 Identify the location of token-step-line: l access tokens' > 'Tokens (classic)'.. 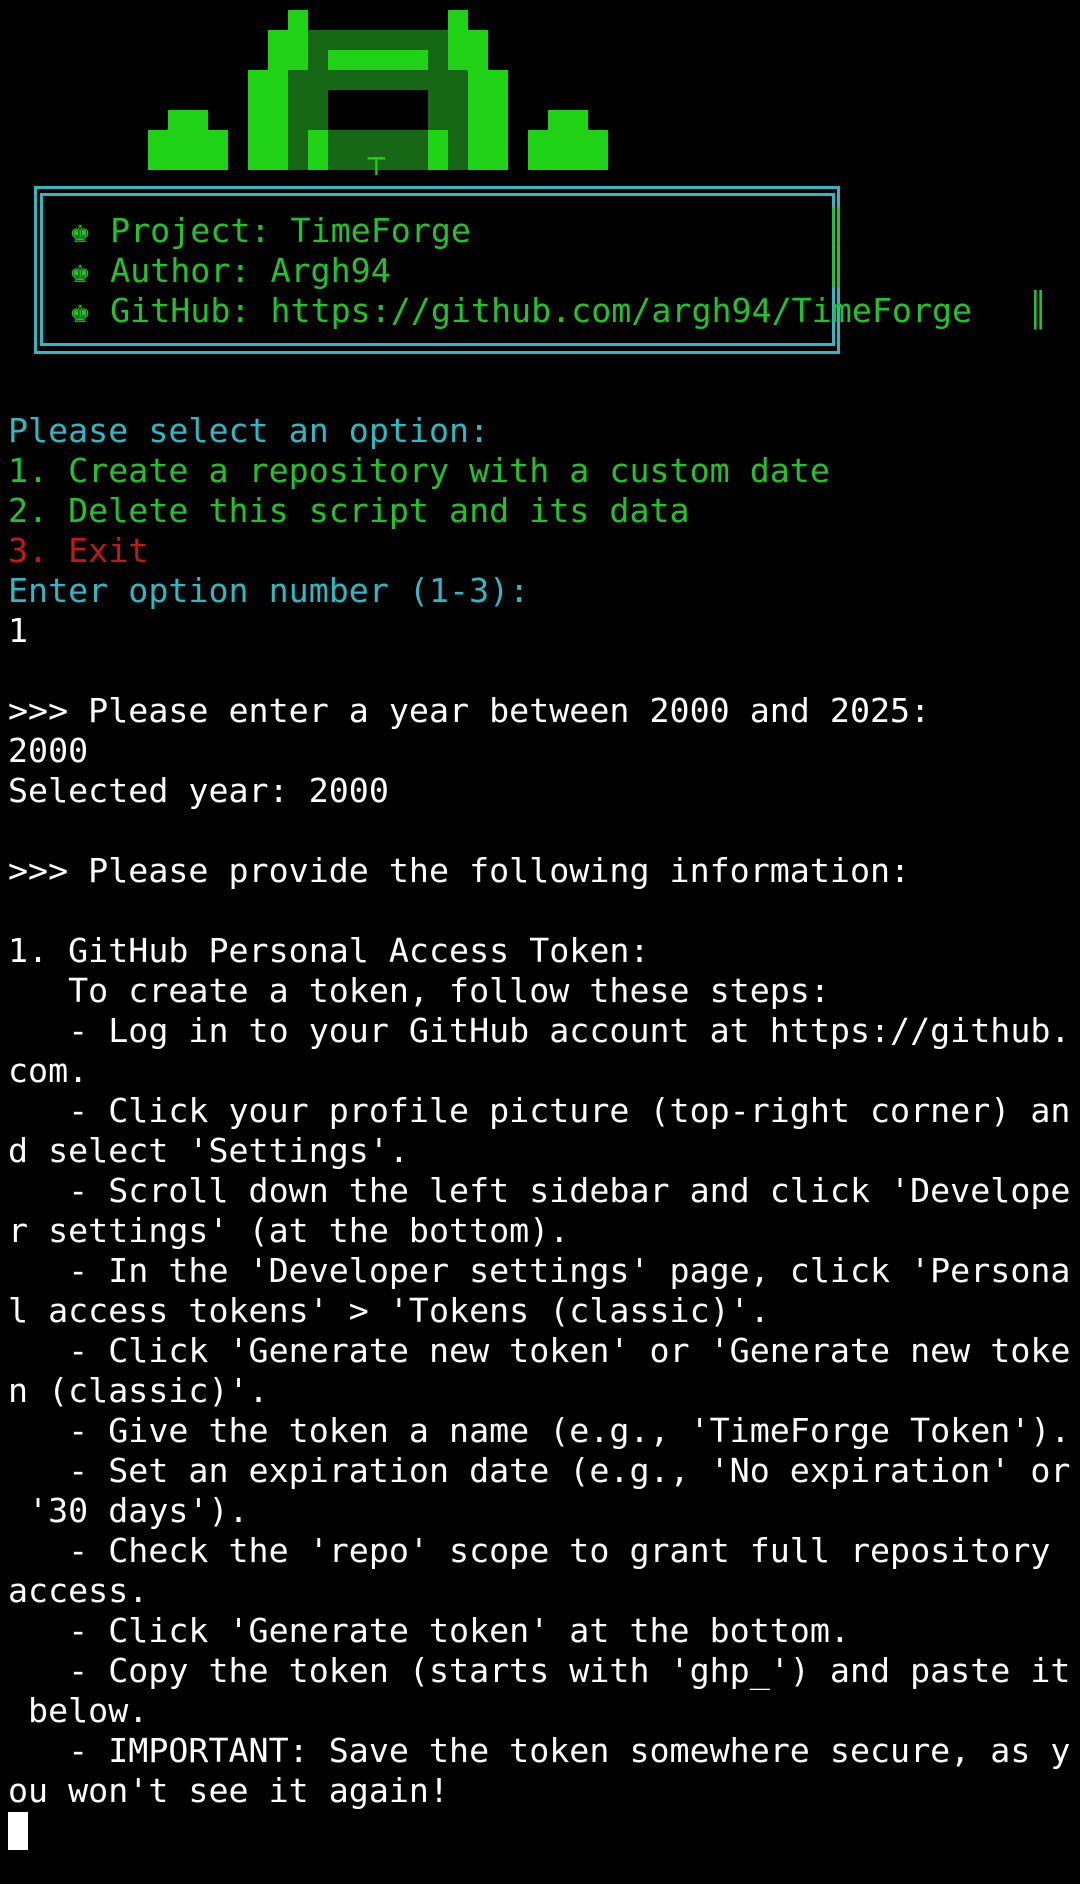
(389, 1310).